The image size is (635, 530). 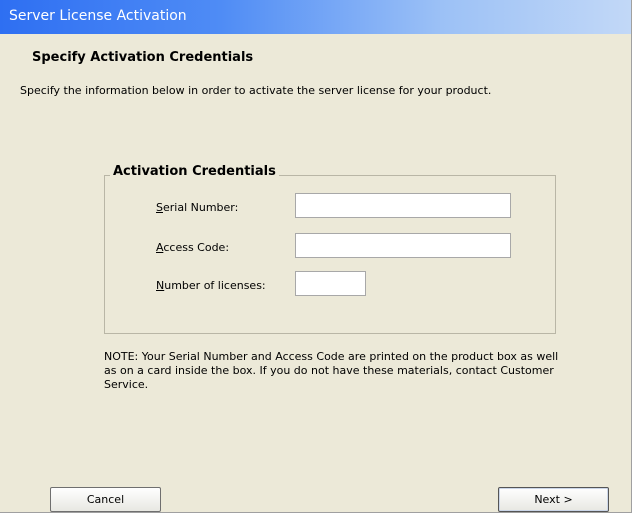 I want to click on access-code-input, so click(x=403, y=245).